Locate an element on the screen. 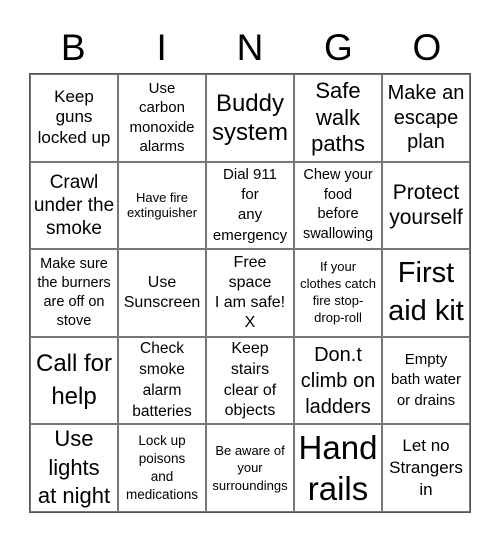 This screenshot has width=500, height=544. bingo-cell: Be aware of your surroundings is located at coordinates (250, 468).